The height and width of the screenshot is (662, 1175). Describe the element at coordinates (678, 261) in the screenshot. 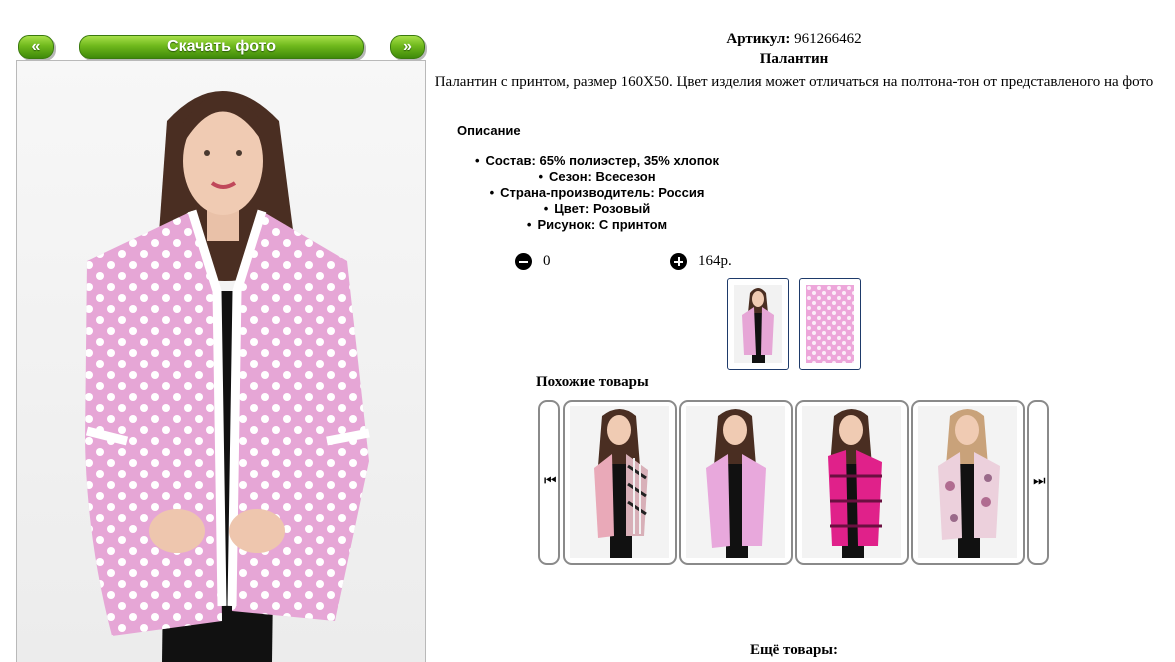

I see `plus-circle-icon` at that location.